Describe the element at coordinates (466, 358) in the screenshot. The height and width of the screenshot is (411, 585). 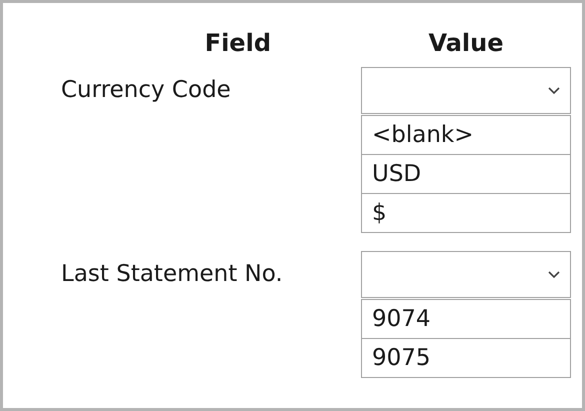
I see `dropdown-option: 9075` at that location.